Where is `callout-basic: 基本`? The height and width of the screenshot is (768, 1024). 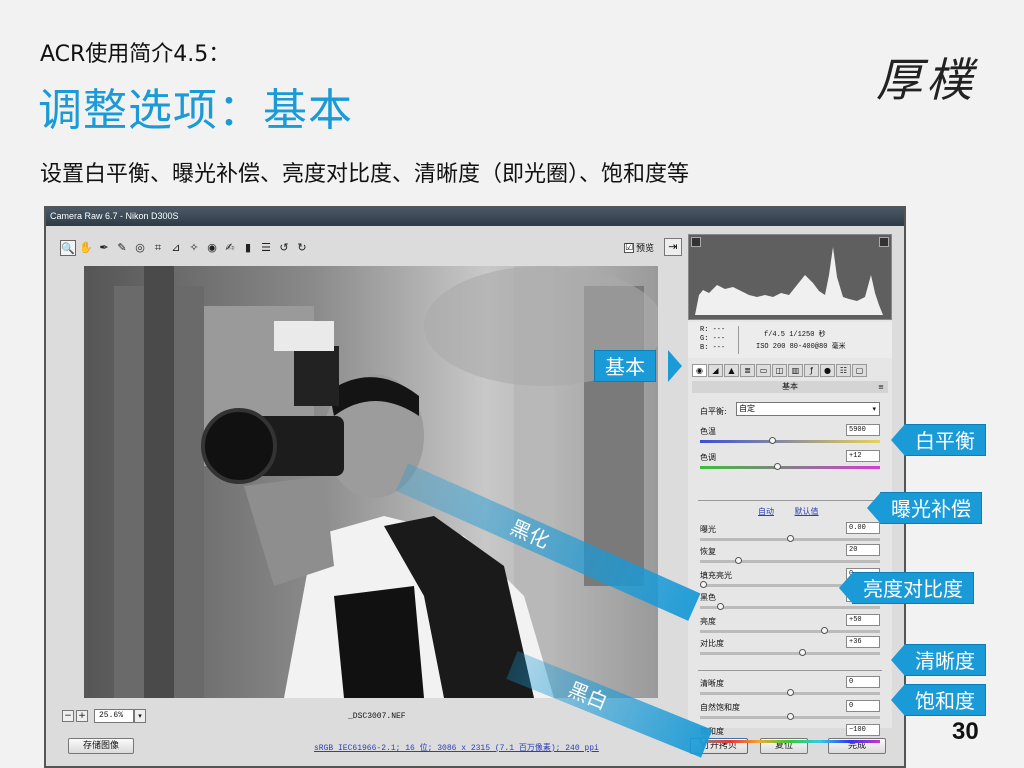
callout-basic: 基本 is located at coordinates (625, 366).